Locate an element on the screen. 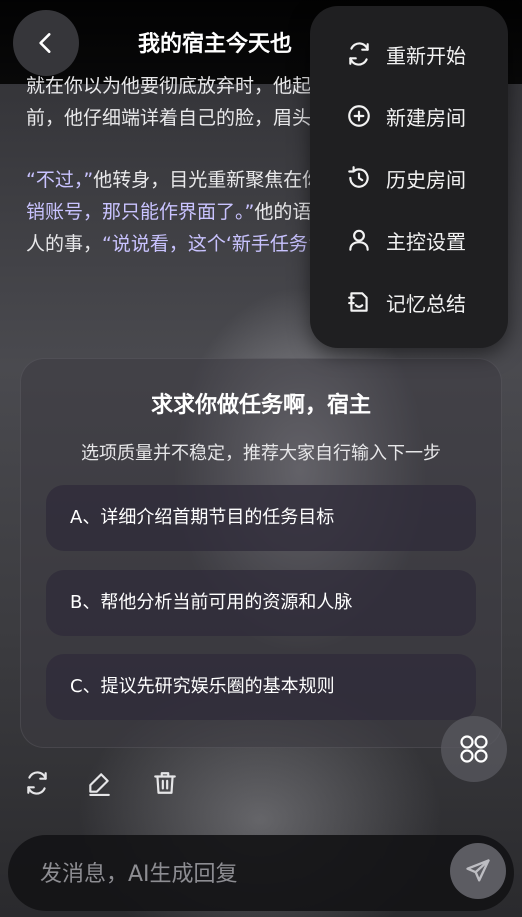 This screenshot has width=522, height=917. grid-icon is located at coordinates (474, 749).